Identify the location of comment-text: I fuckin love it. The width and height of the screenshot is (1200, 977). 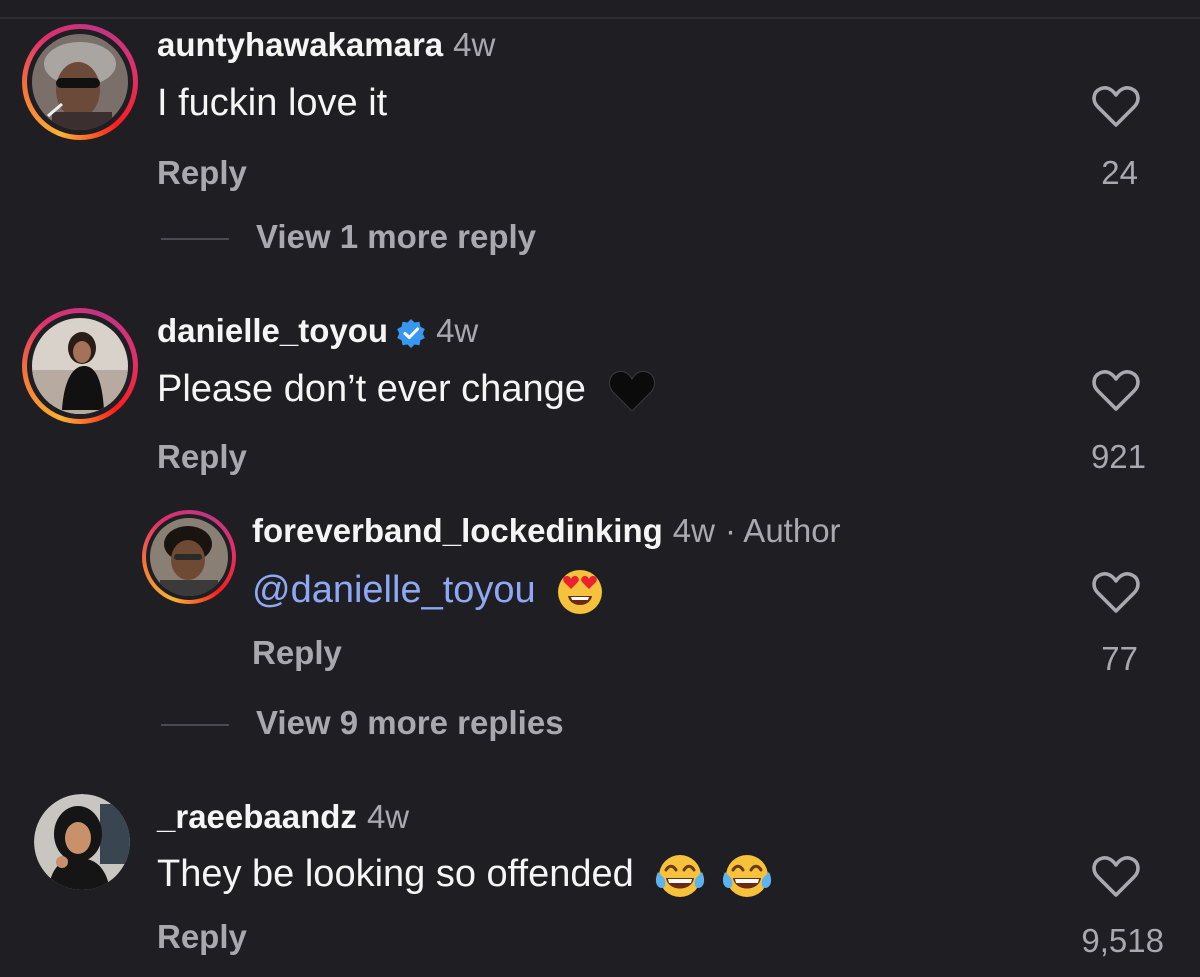
(272, 103).